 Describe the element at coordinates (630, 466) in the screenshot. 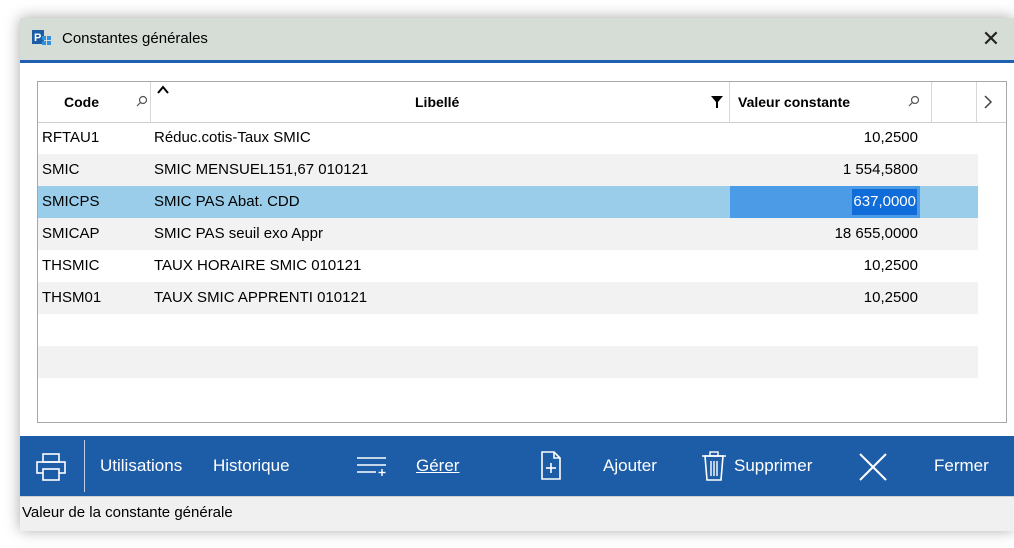

I see `ajouter-button: Ajouter` at that location.